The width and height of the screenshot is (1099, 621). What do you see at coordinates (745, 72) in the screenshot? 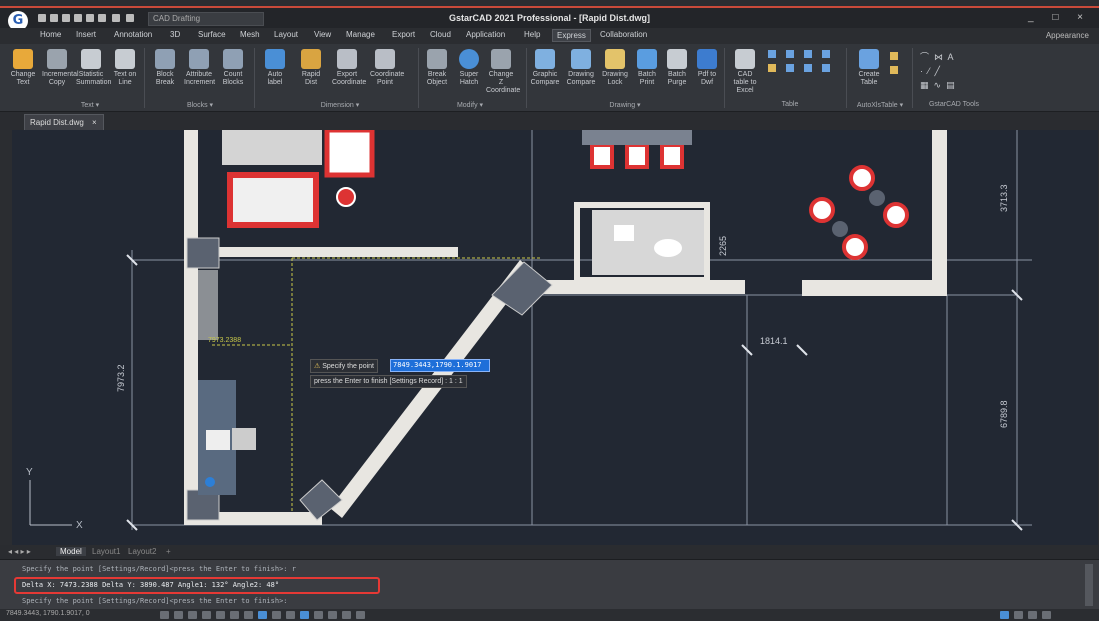
I see `cad-table-excel-button: CAD table to Excel` at bounding box center [745, 72].